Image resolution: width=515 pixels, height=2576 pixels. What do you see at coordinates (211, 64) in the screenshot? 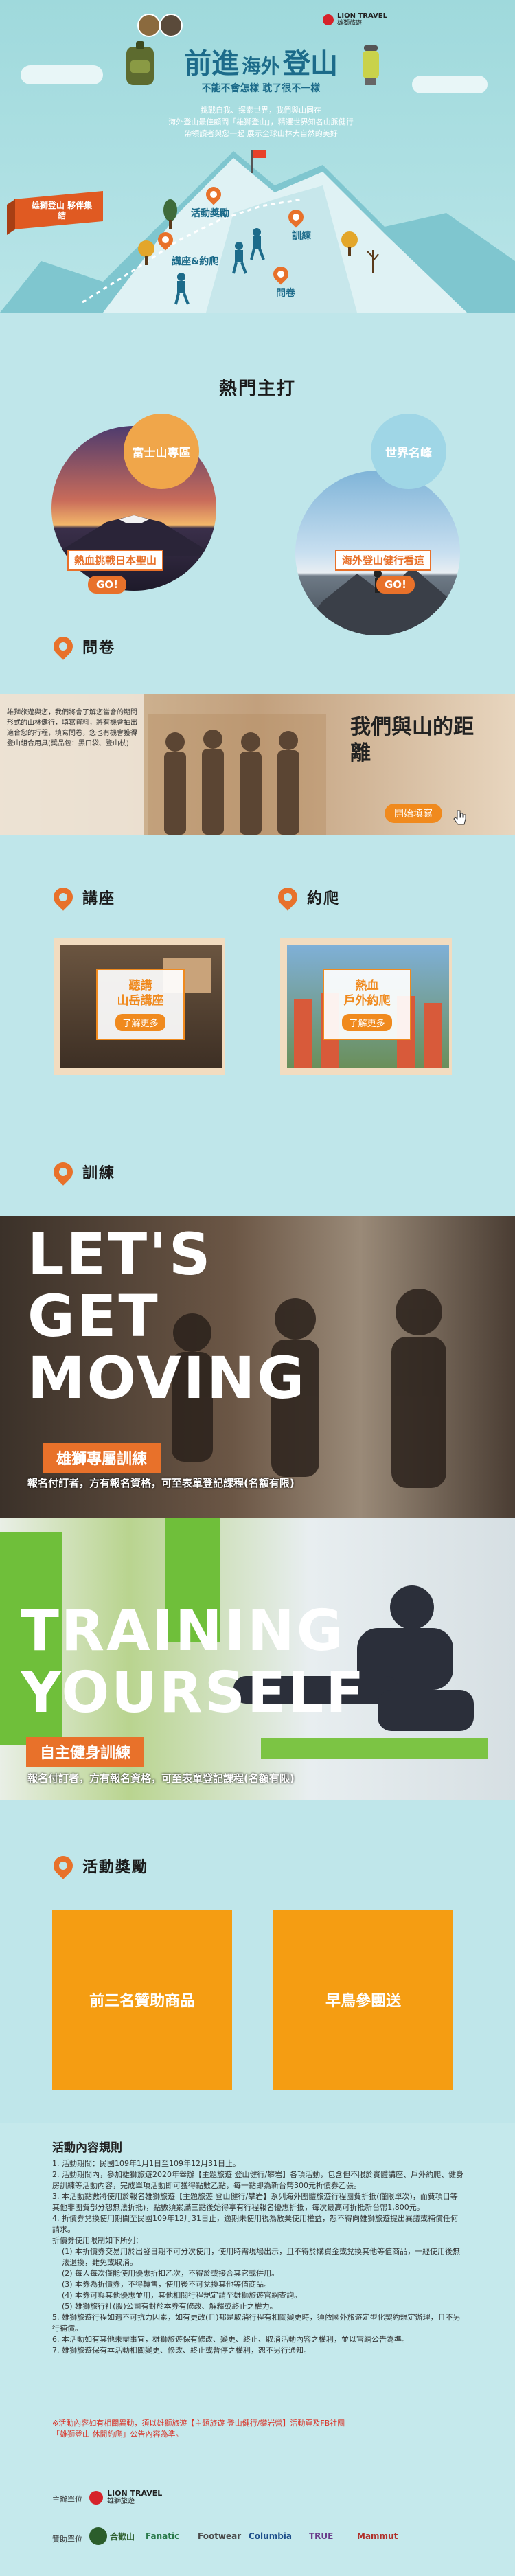
I see `title-part: 前進` at bounding box center [211, 64].